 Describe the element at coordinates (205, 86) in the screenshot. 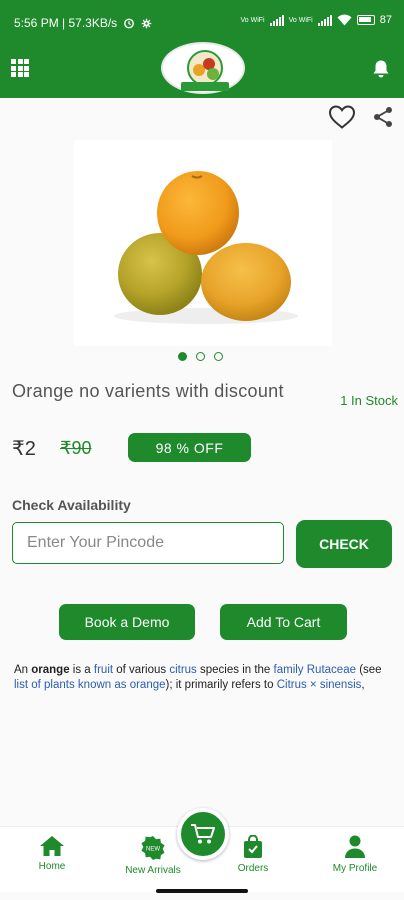

I see `logo-ribbon` at that location.